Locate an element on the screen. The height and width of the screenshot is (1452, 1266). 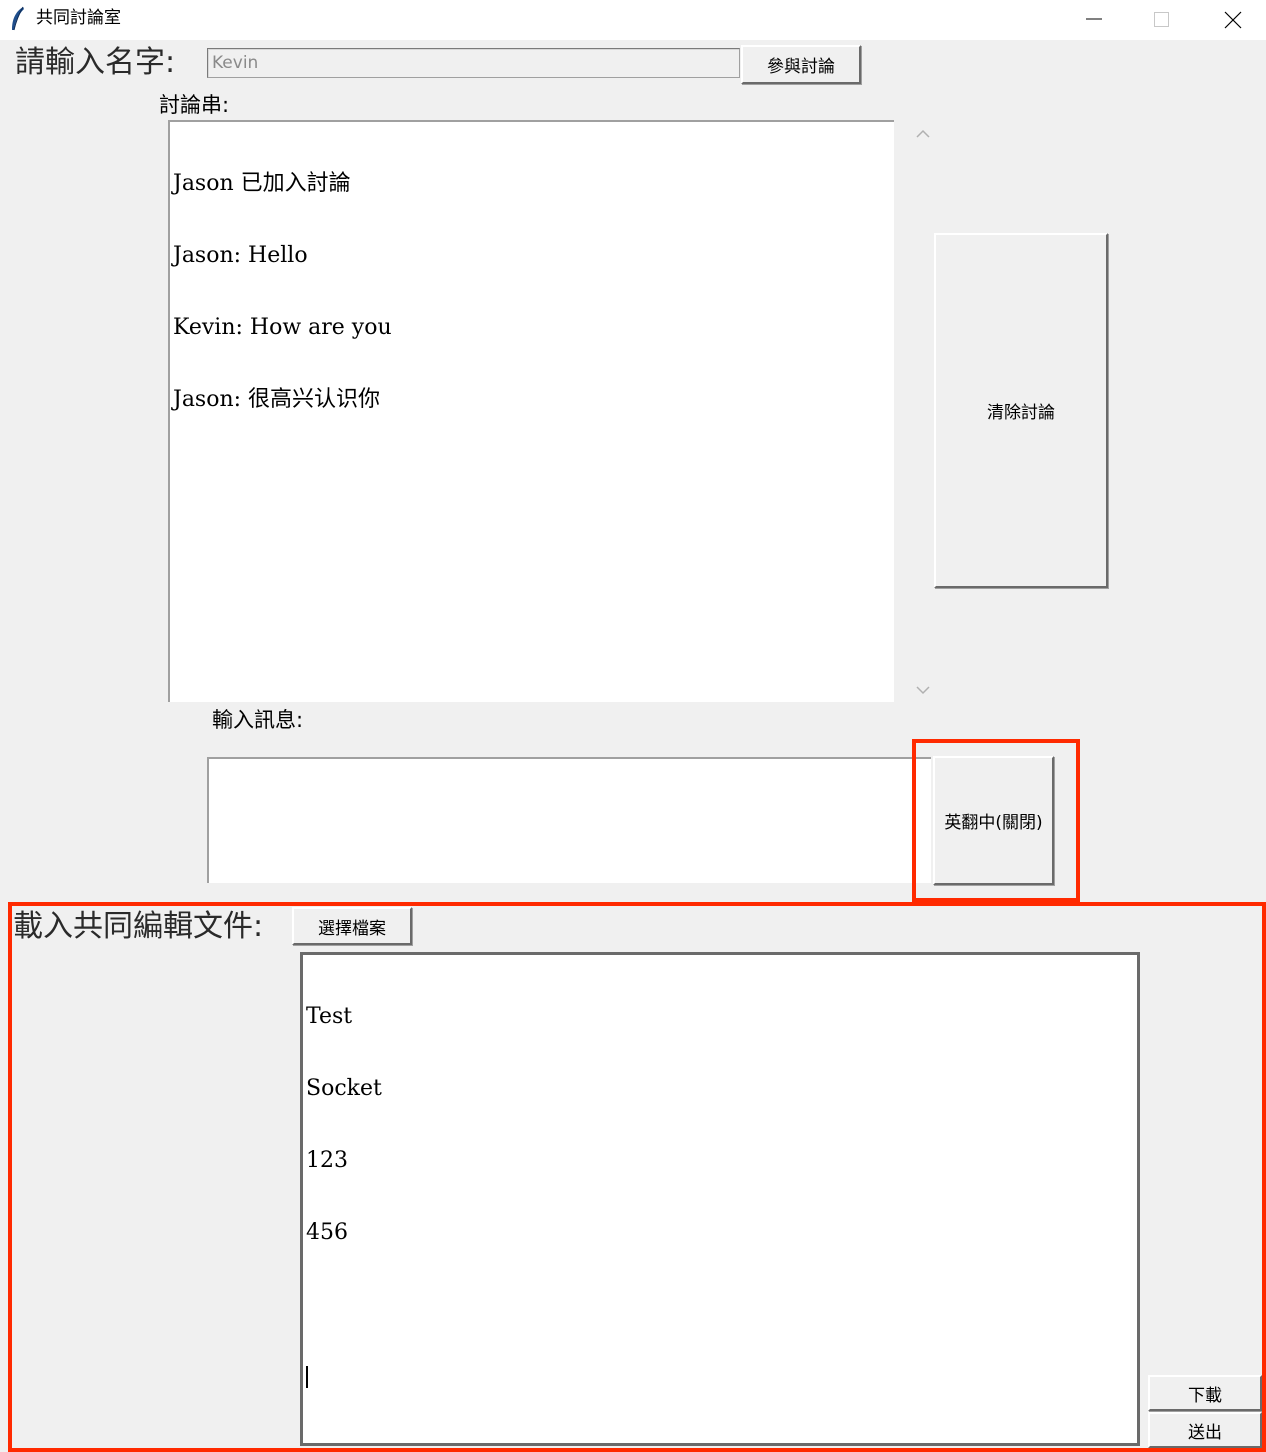
minimize-icon is located at coordinates (1094, 19).